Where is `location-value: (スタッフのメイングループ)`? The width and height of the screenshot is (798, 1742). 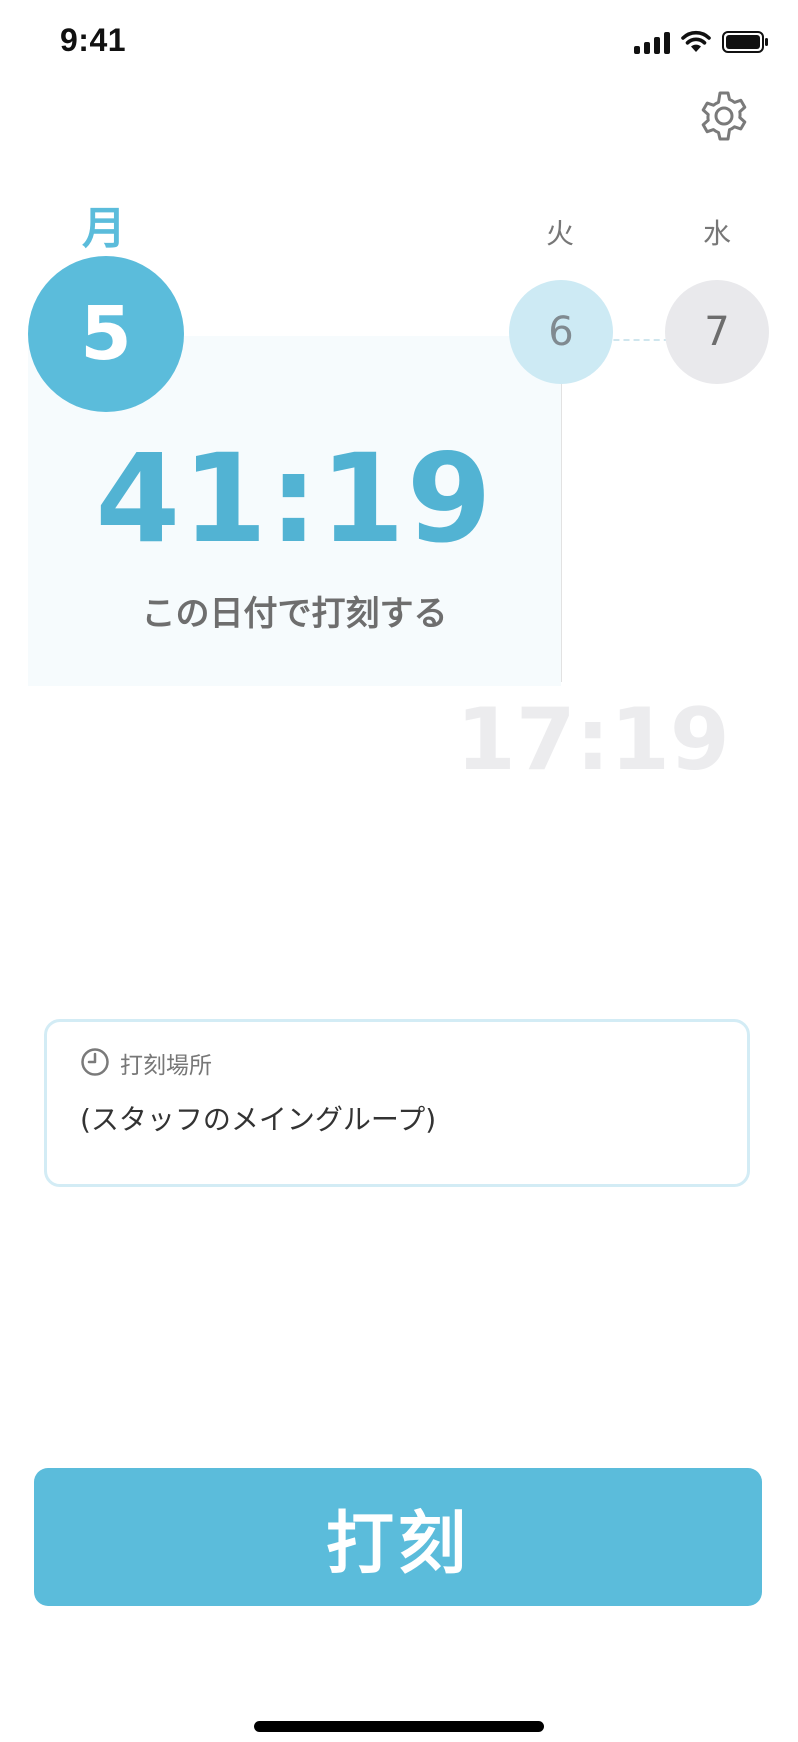 location-value: (スタッフのメイングループ) is located at coordinates (258, 1119).